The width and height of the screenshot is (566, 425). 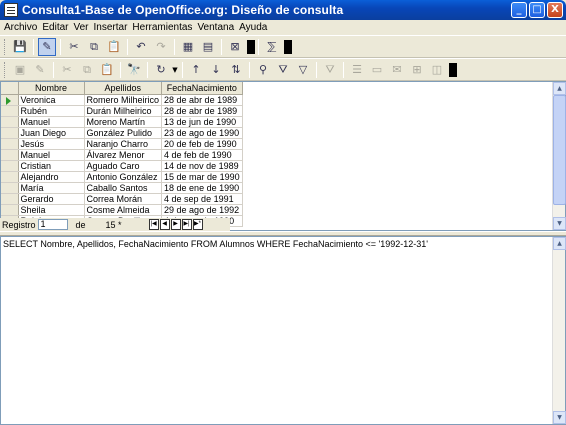 I want to click on cell-nombre: Sheila, so click(x=51, y=210).